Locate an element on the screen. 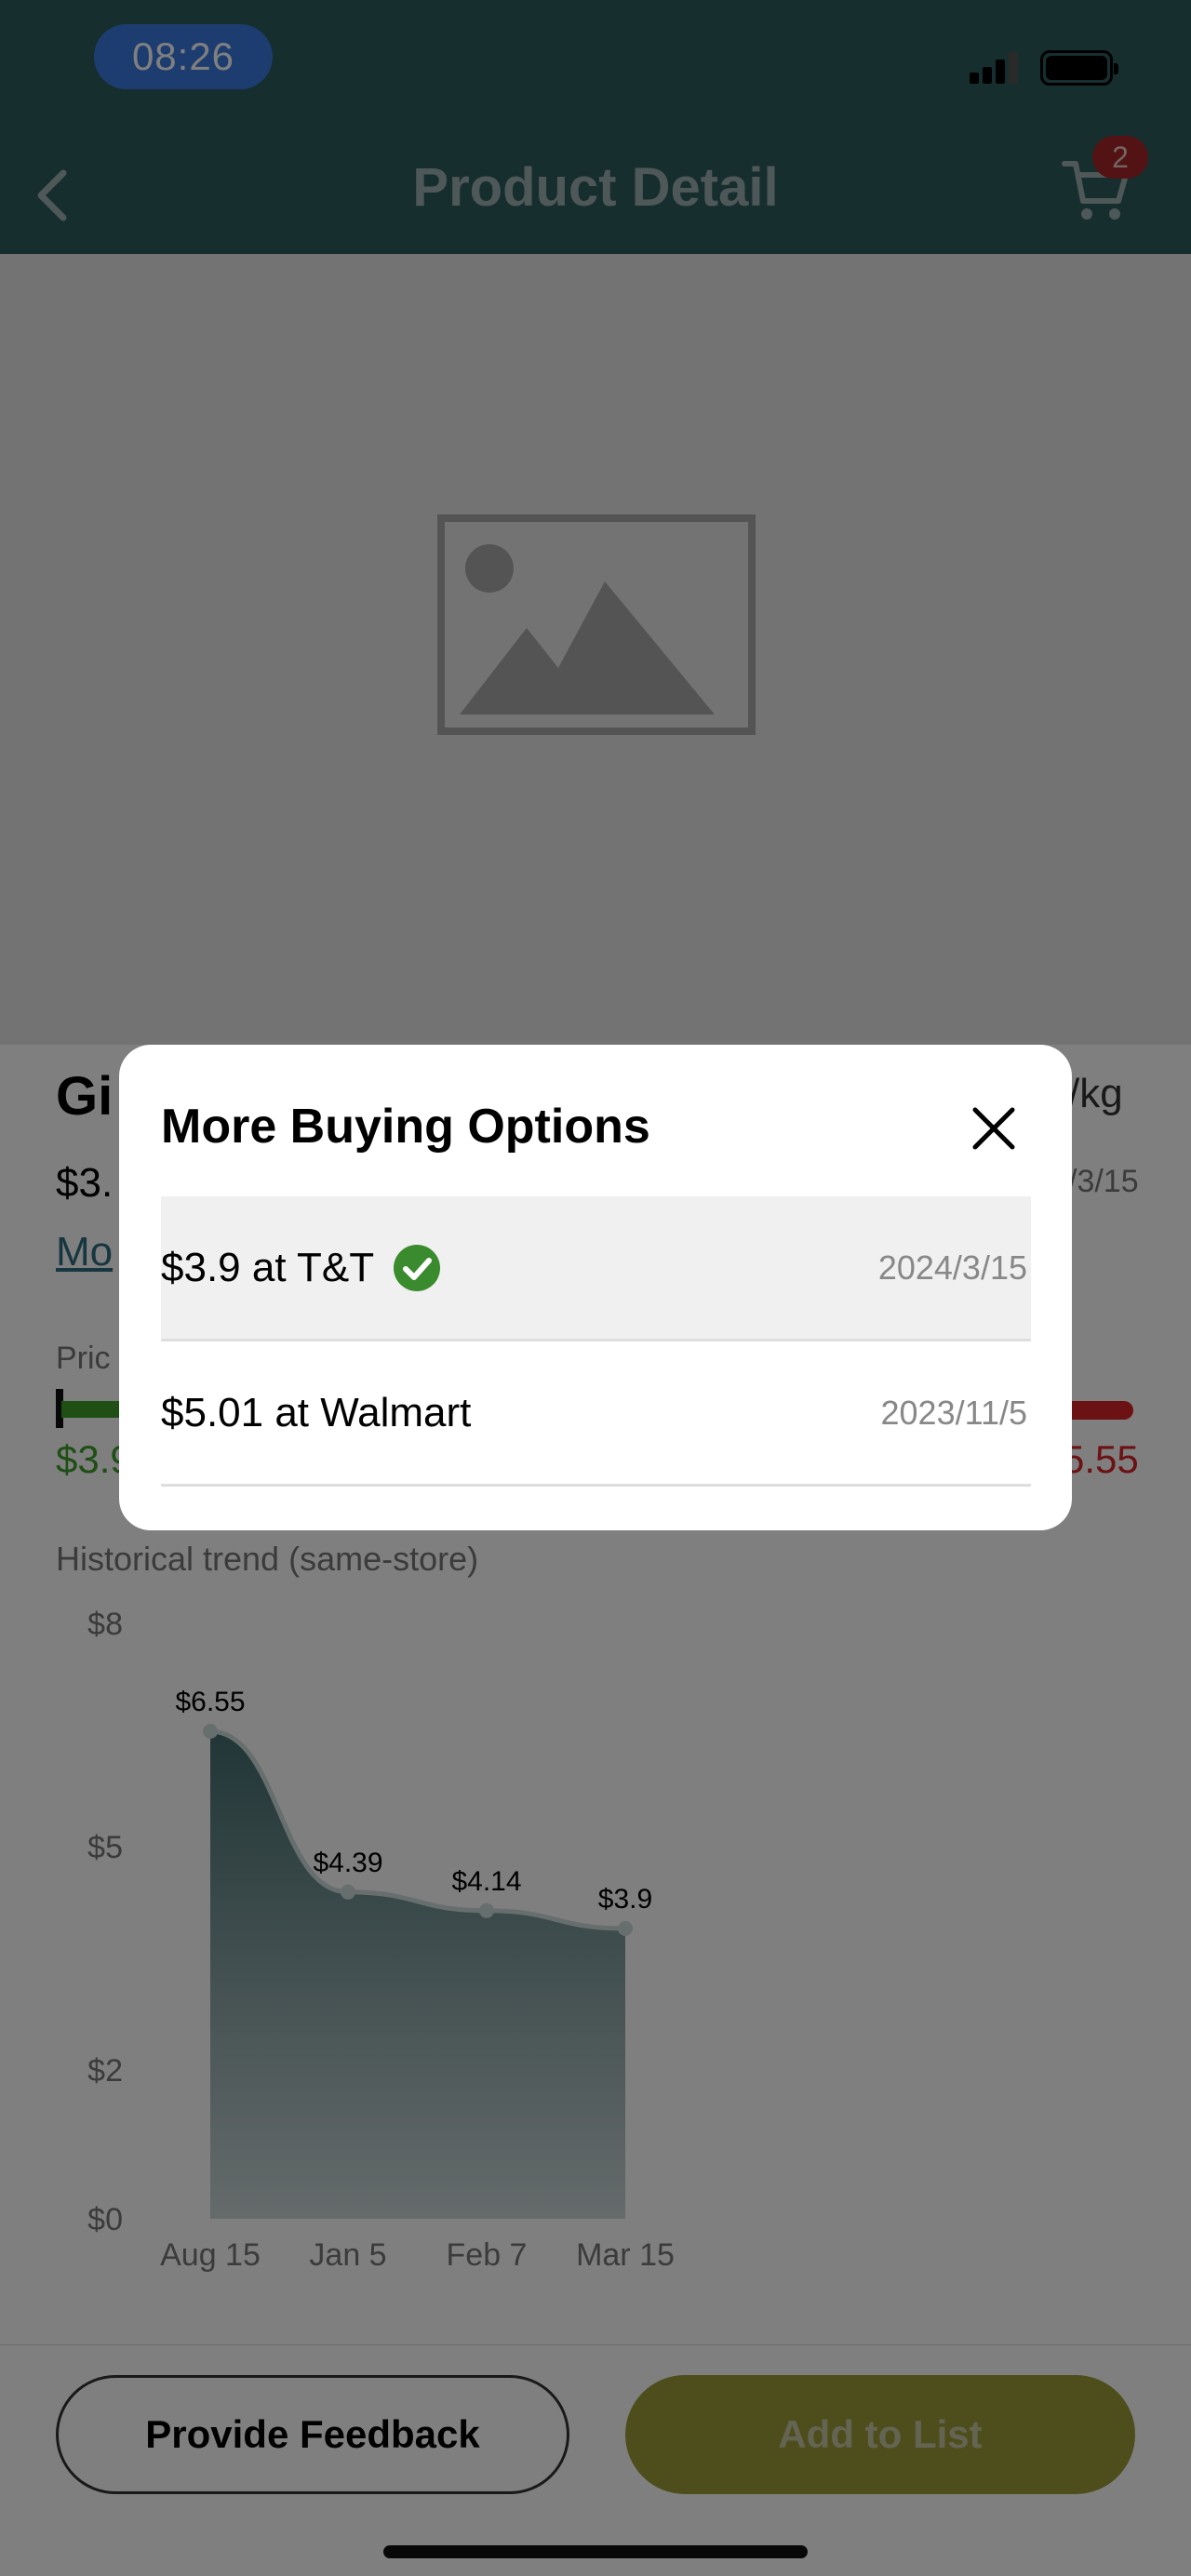 This screenshot has width=1191, height=2576. close-icon is located at coordinates (994, 1128).